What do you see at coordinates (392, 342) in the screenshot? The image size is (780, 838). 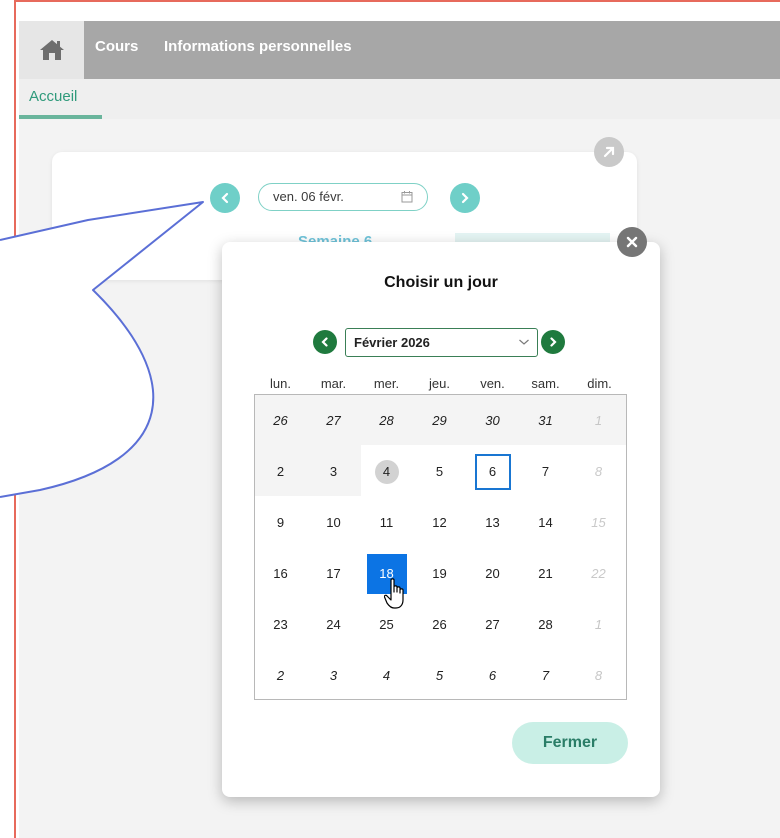 I see `month-select-value: Février 2026` at bounding box center [392, 342].